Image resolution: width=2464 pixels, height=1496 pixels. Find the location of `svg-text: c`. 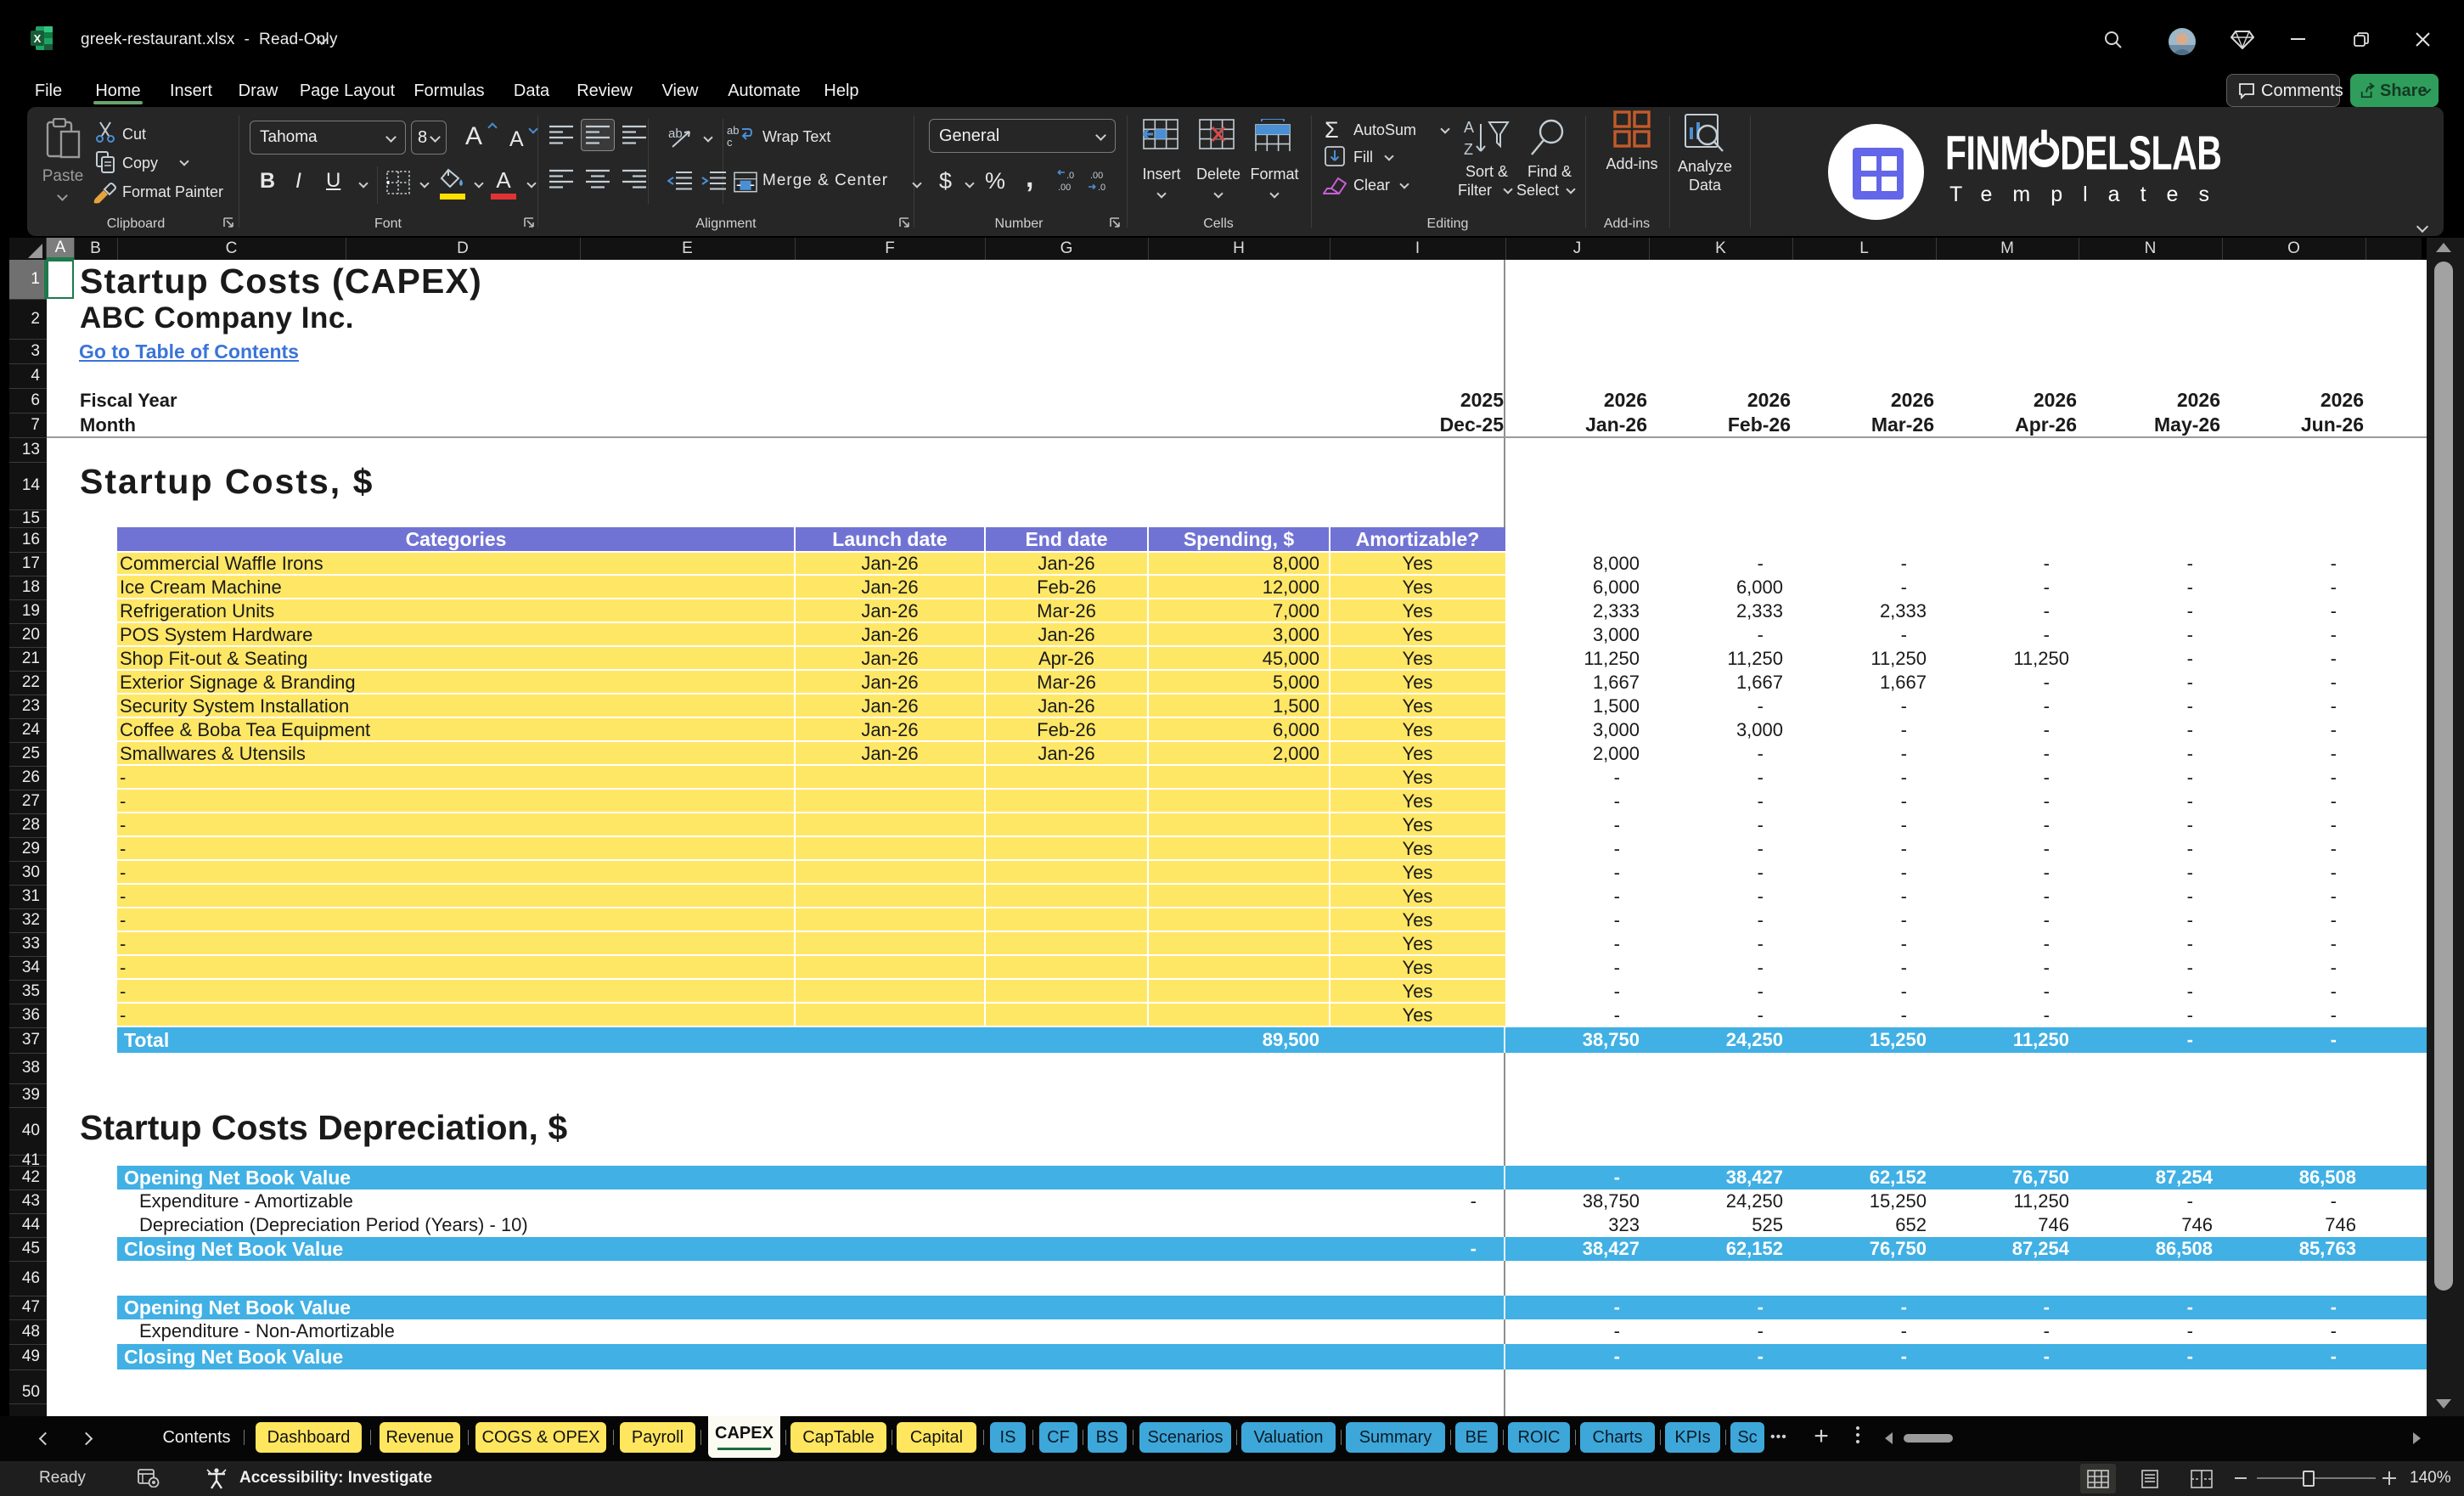

svg-text: c is located at coordinates (730, 142).